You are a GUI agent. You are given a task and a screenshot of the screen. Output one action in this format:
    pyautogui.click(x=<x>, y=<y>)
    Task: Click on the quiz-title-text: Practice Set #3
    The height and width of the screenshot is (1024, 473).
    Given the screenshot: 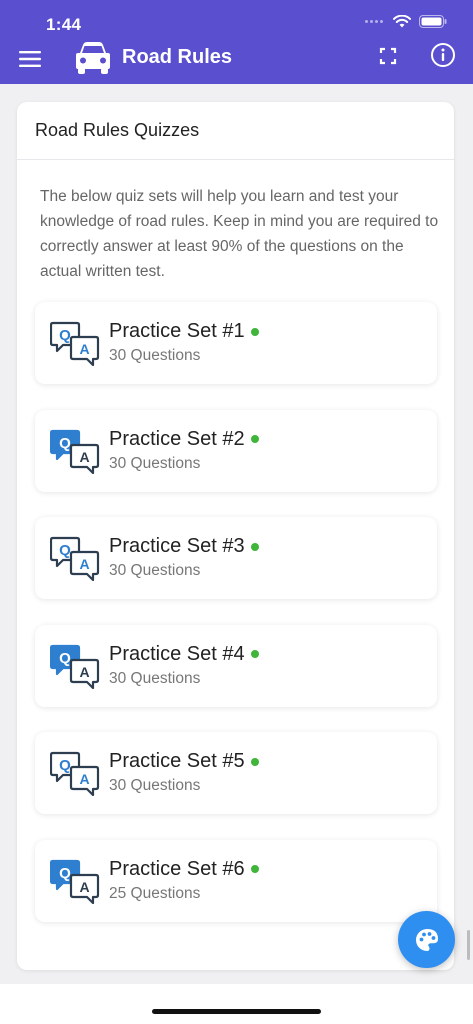 What is the action you would take?
    pyautogui.click(x=177, y=546)
    